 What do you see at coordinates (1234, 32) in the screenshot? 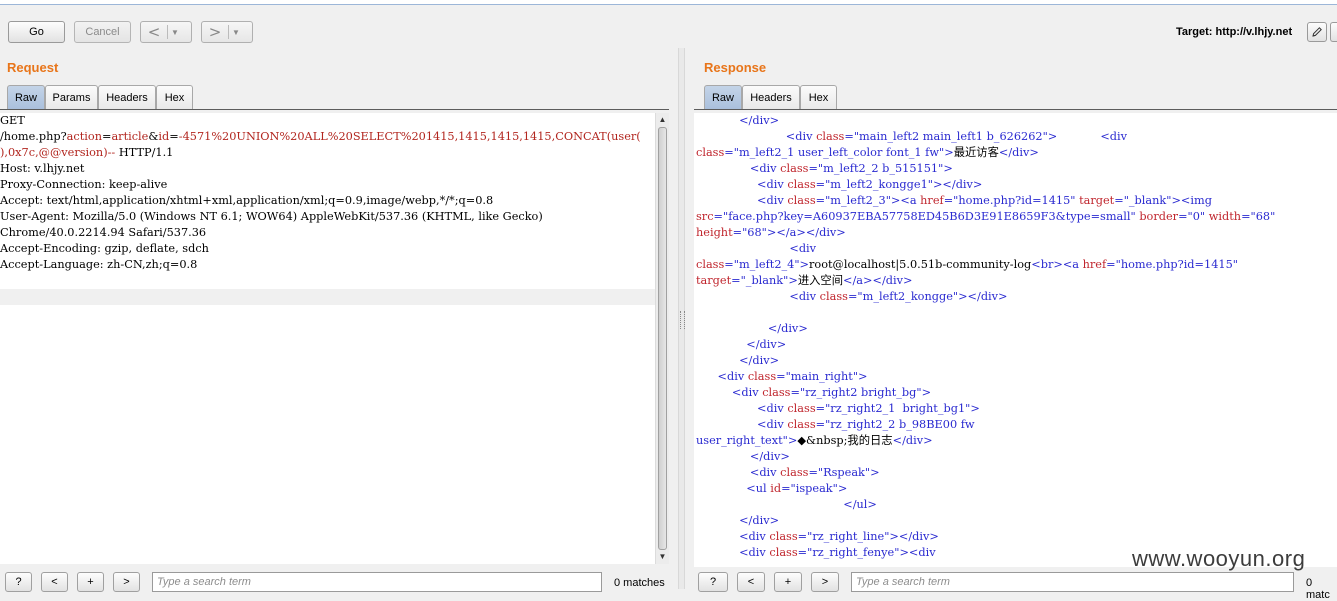
I see `target-label: Target: http://v.lhjy.net` at bounding box center [1234, 32].